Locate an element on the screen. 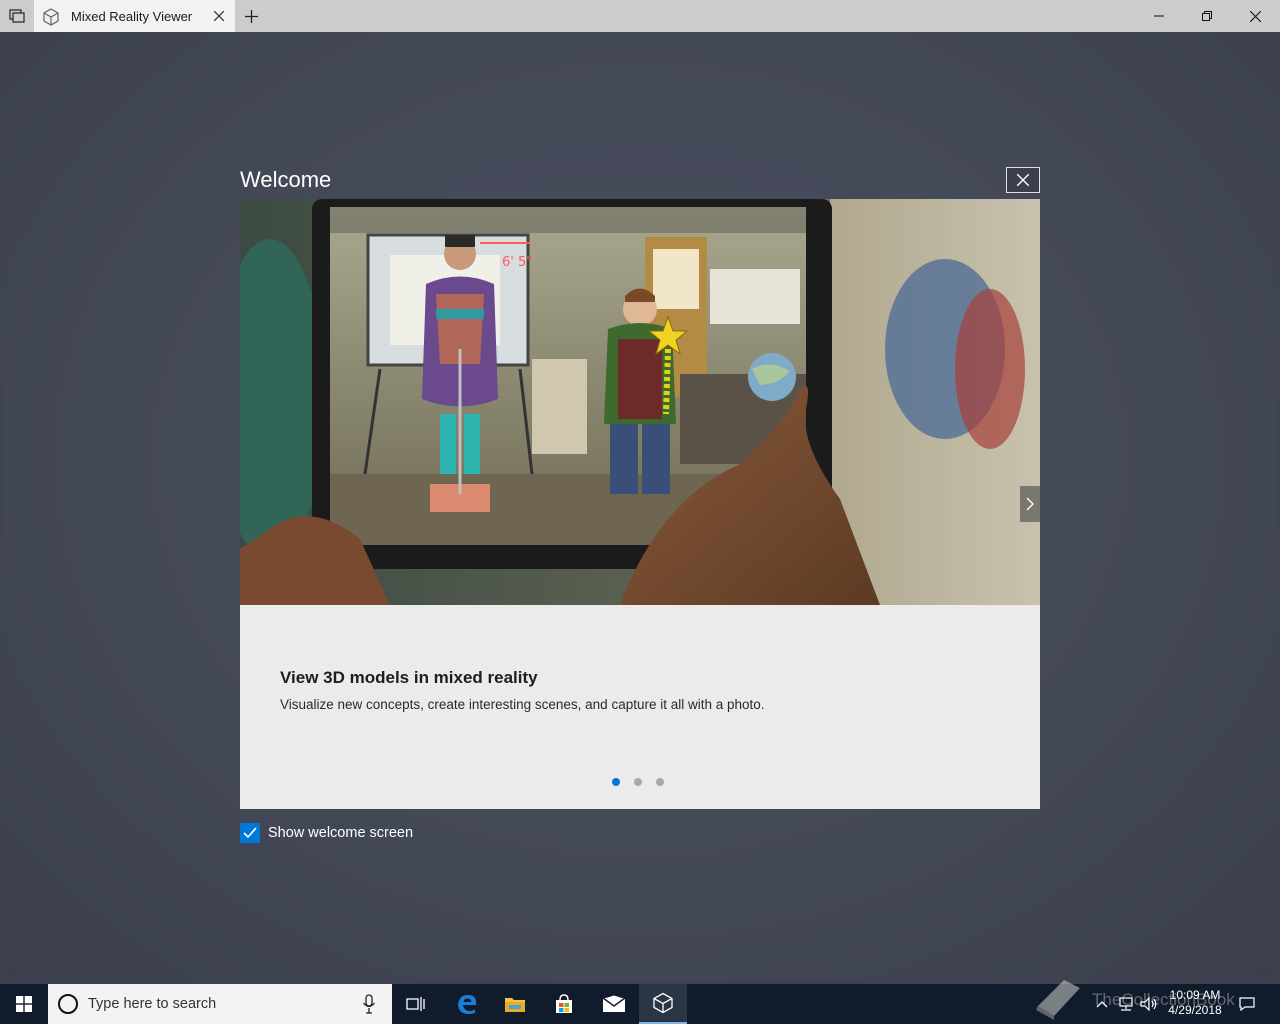  mixed-reality-viewer-button is located at coordinates (663, 1004).